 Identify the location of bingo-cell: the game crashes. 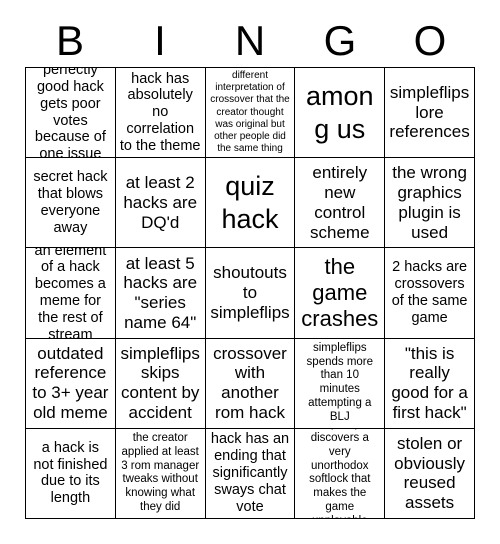
(340, 293).